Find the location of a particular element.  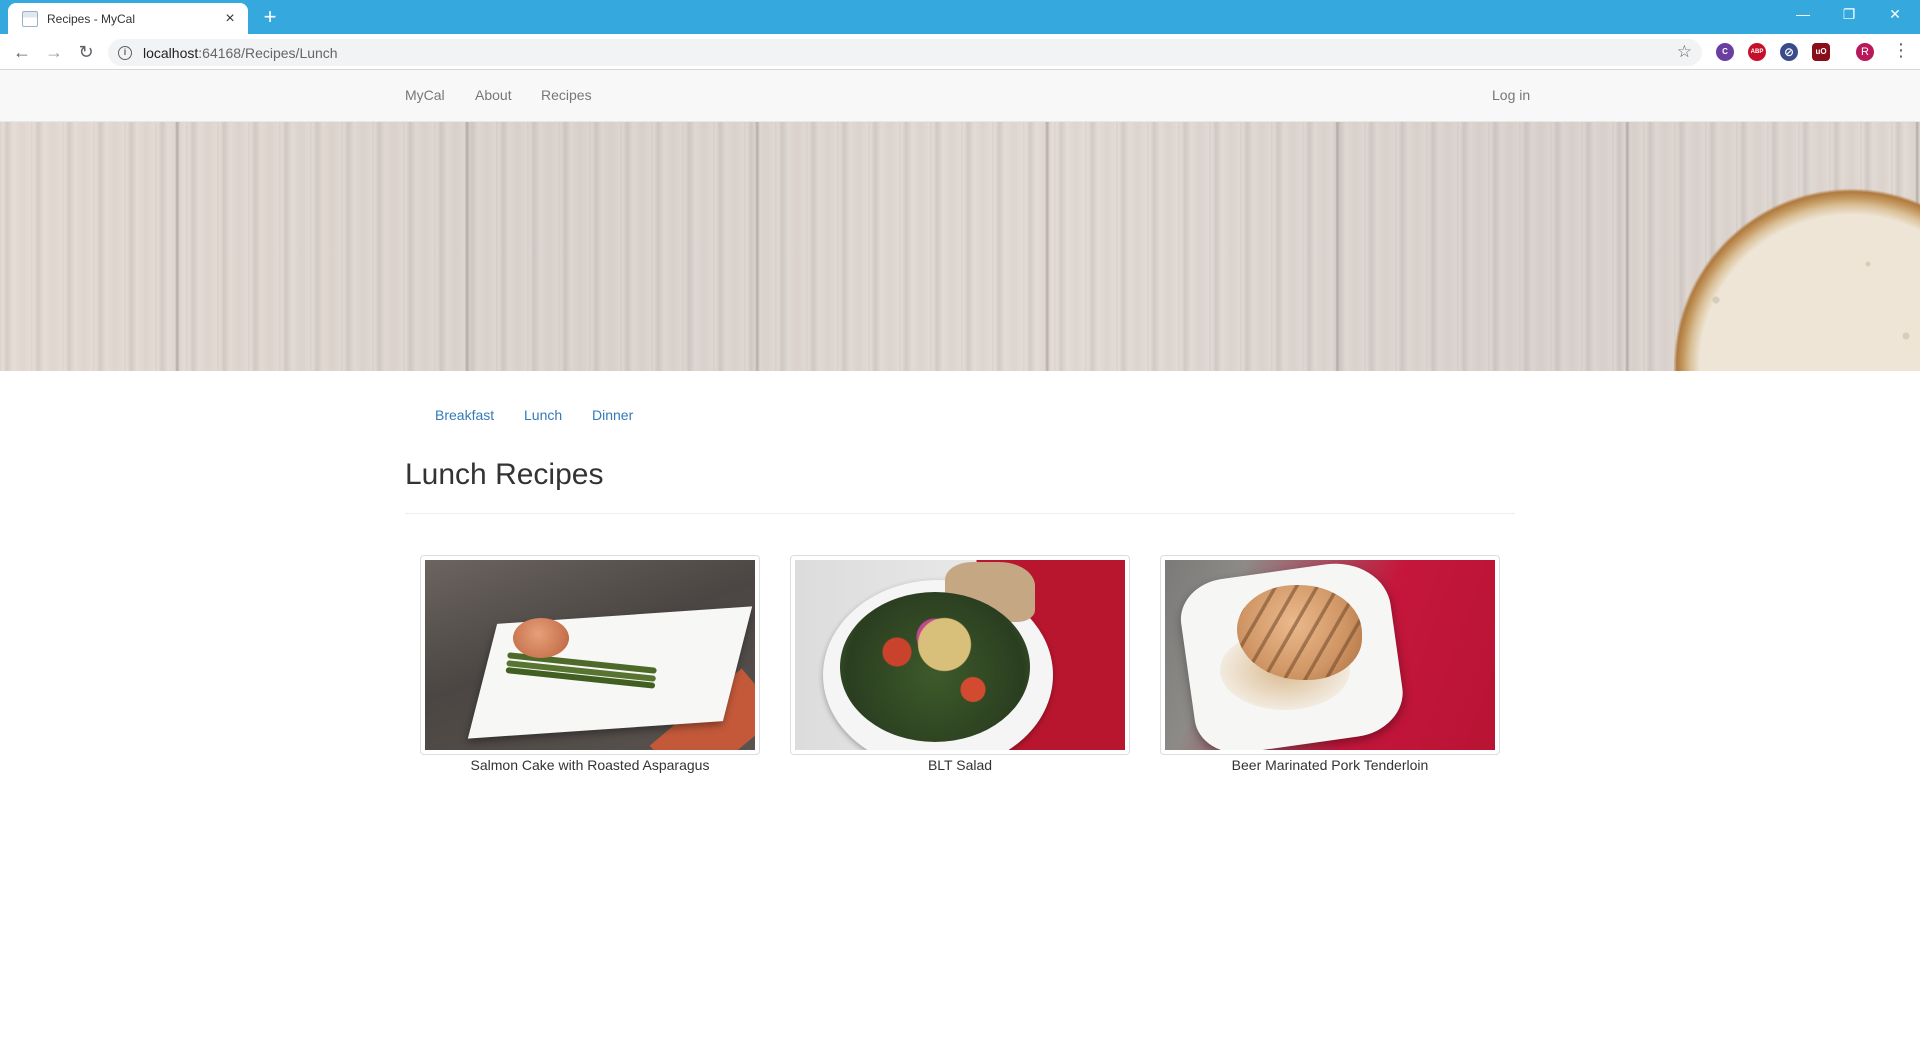

nav-about-link: About is located at coordinates (493, 95).